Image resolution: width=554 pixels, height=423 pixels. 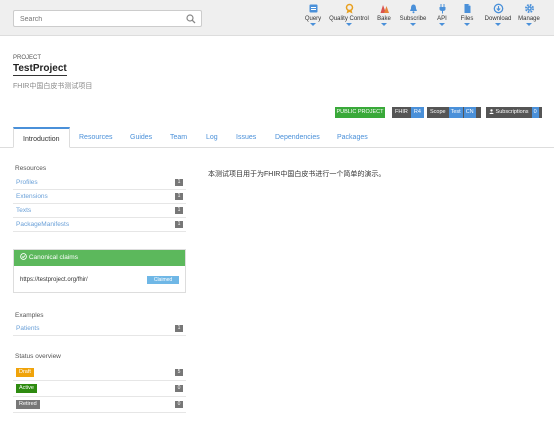 I want to click on check-circle-icon, so click(x=23, y=256).